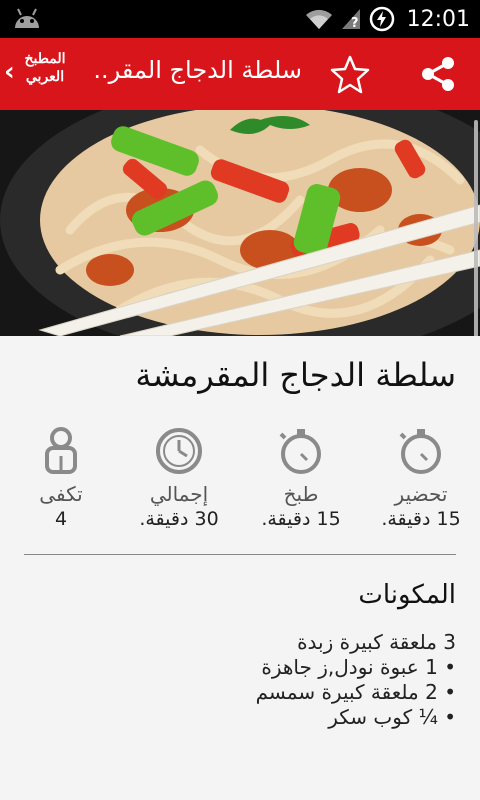 The height and width of the screenshot is (800, 480). Describe the element at coordinates (421, 519) in the screenshot. I see `stat-prep-value: 15 دقيقة.` at that location.